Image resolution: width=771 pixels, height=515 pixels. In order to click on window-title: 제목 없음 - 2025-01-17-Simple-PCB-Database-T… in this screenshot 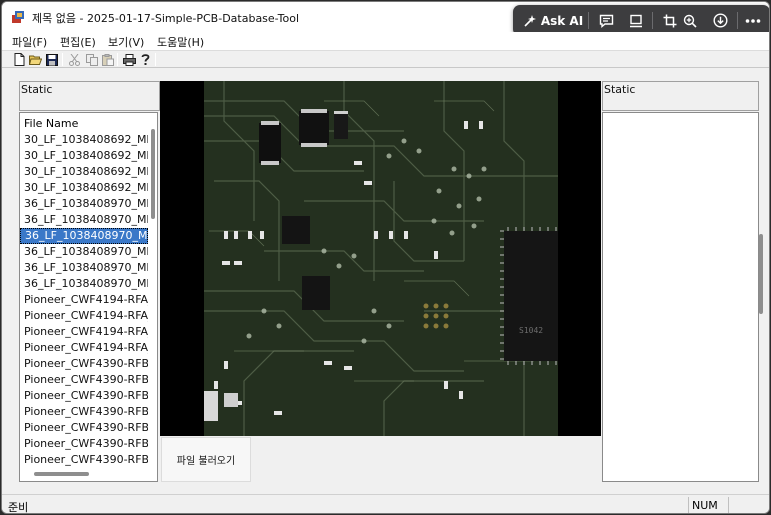, I will do `click(166, 18)`.